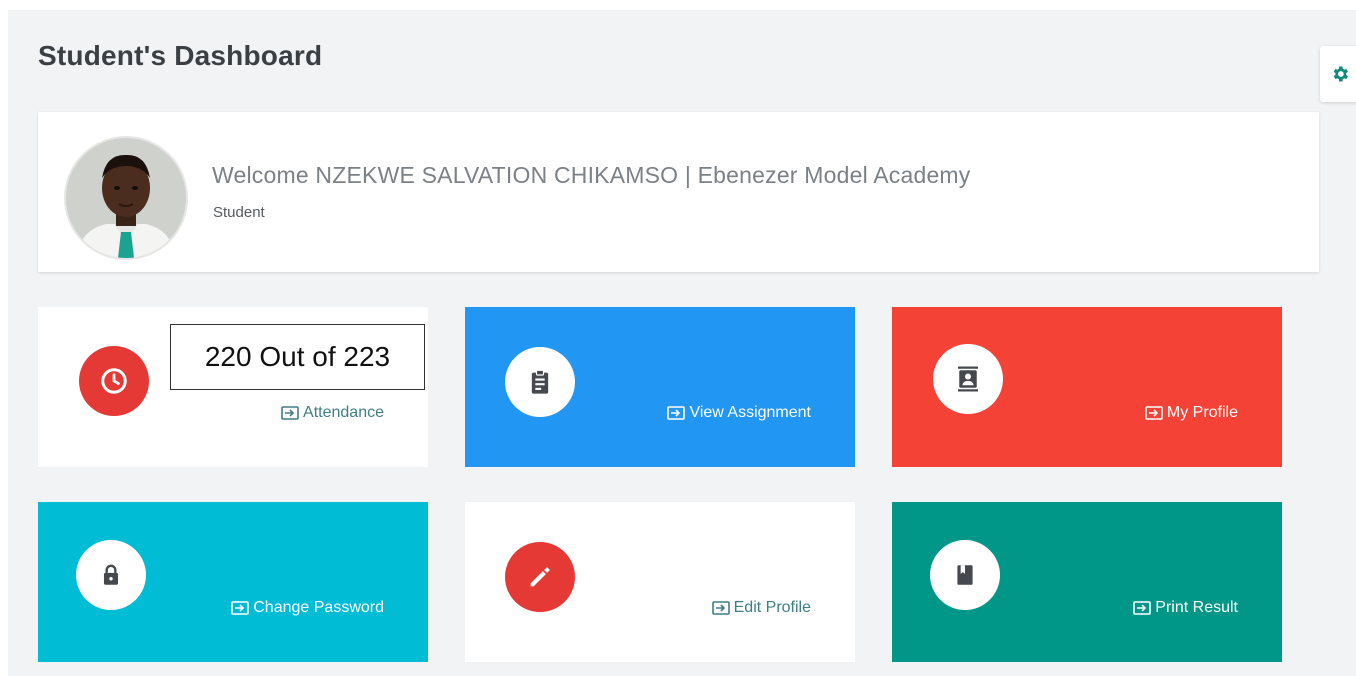  Describe the element at coordinates (660, 582) in the screenshot. I see `tile-edit-profile: Edit Profile` at that location.